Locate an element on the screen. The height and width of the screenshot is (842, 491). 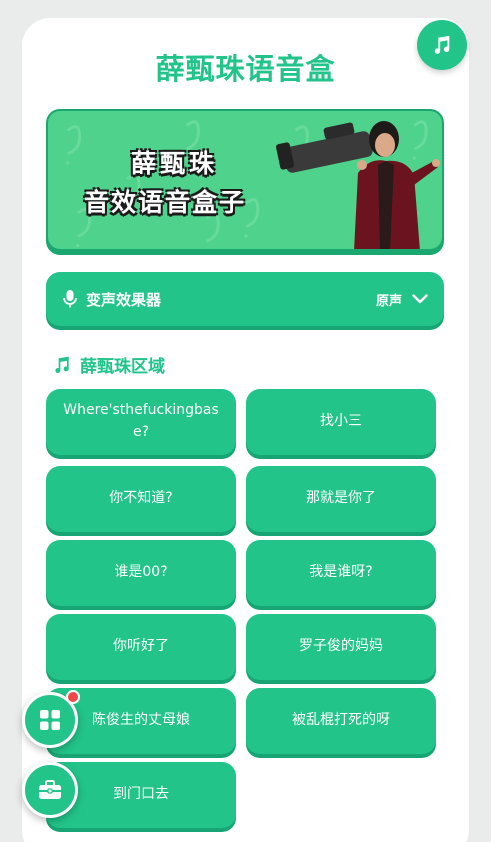
banner-character-image is located at coordinates (358, 185).